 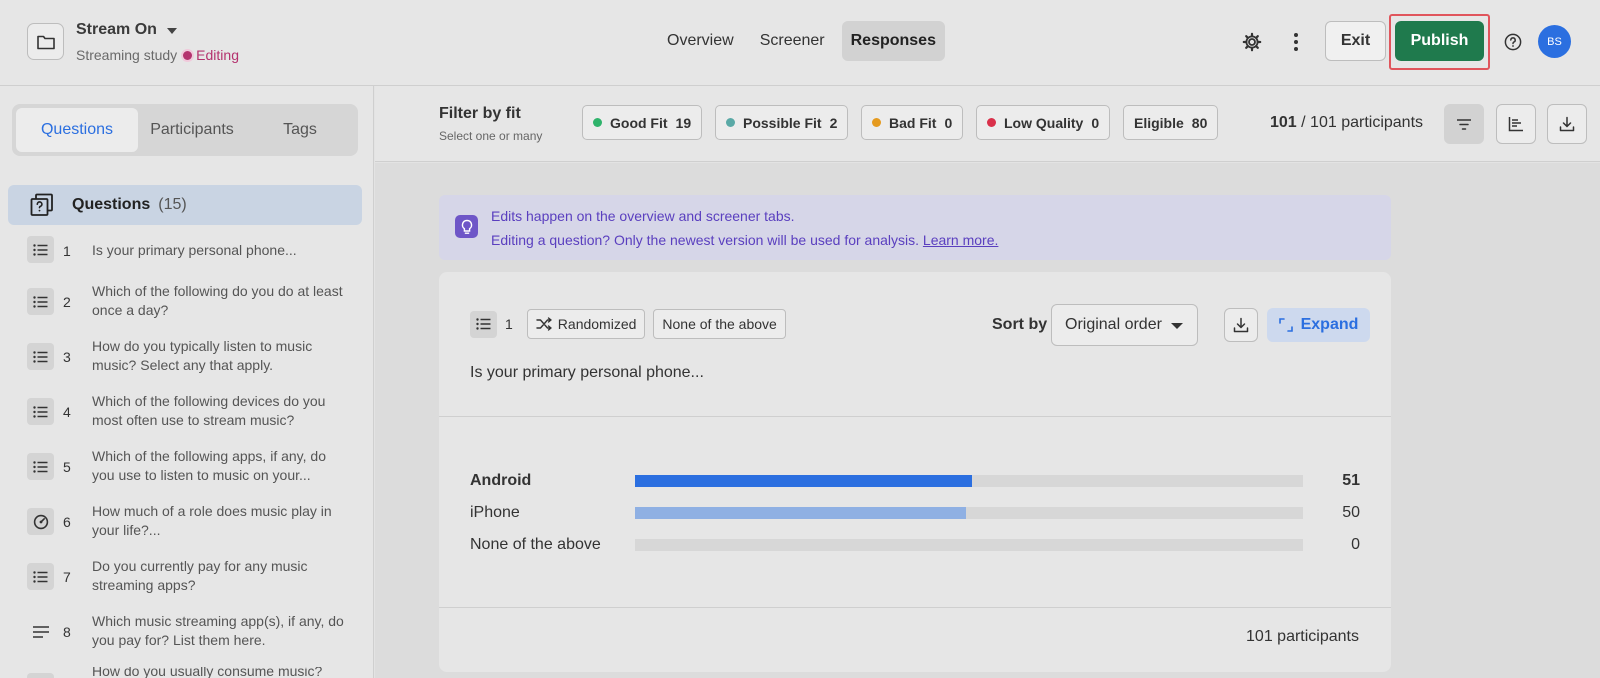 I want to click on bar-fill, so click(x=804, y=481).